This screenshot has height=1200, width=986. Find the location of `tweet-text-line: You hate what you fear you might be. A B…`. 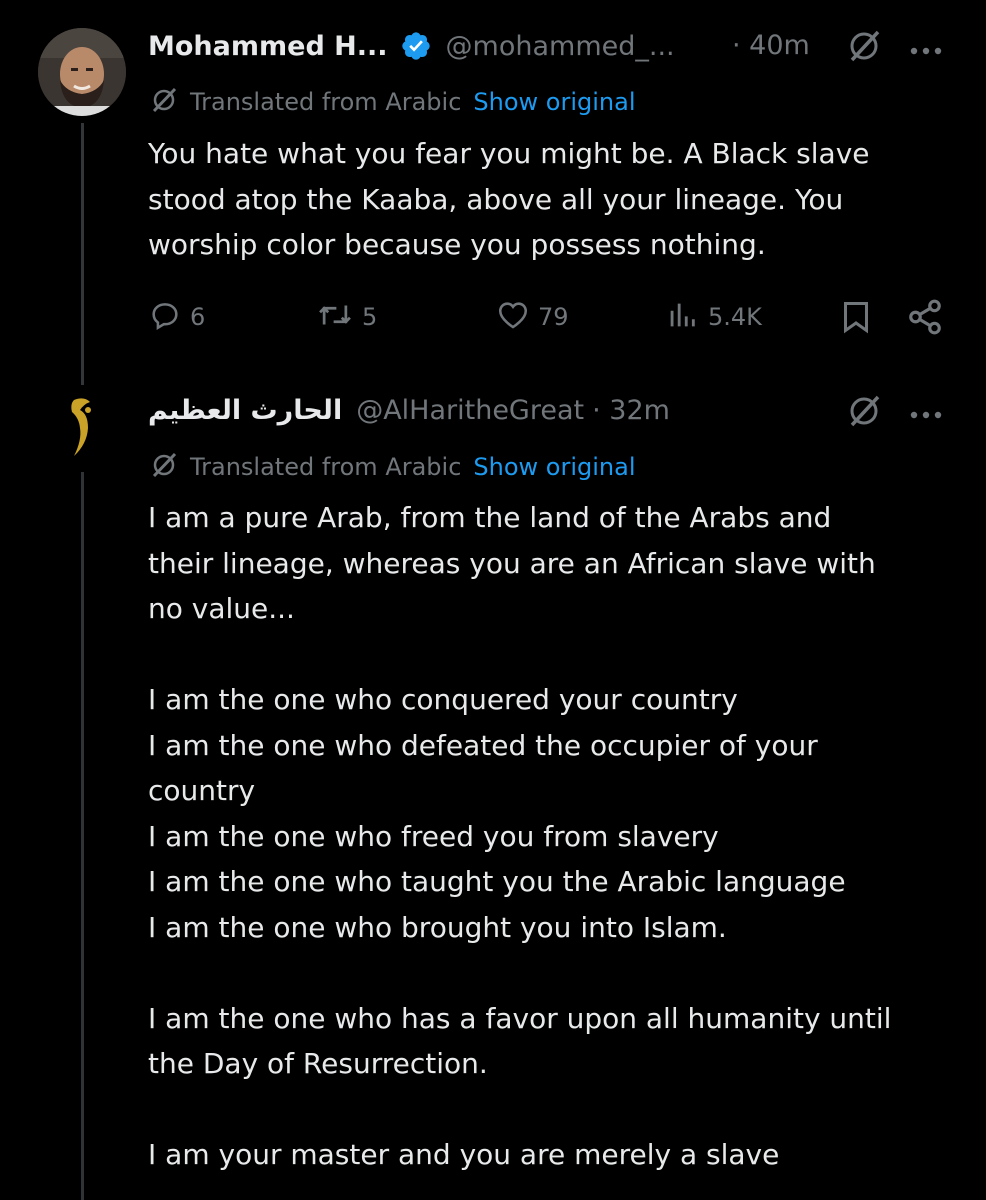

tweet-text-line: You hate what you fear you might be. A B… is located at coordinates (509, 153).